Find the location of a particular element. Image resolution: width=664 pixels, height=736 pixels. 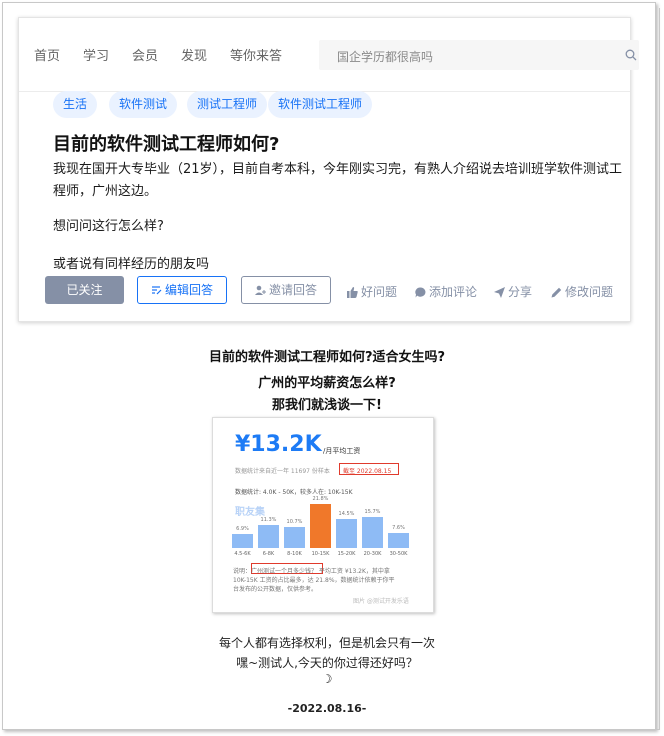

top-nav: 首页 学习 会员 发现 等你来答 国企学历都很高吗 is located at coordinates (329, 46).